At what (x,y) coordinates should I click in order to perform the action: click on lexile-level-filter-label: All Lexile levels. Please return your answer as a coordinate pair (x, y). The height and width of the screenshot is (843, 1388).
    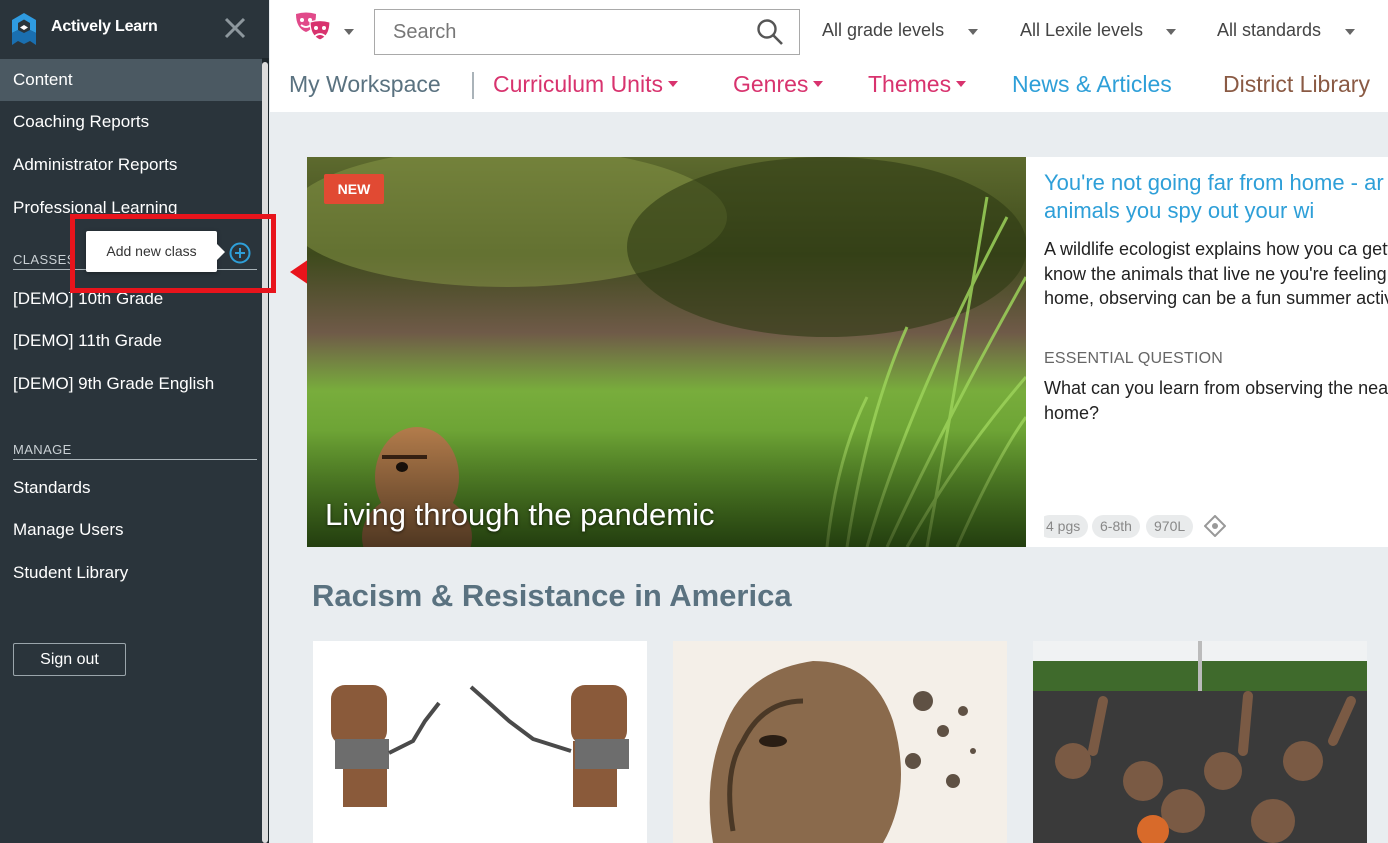
    Looking at the image, I should click on (1082, 30).